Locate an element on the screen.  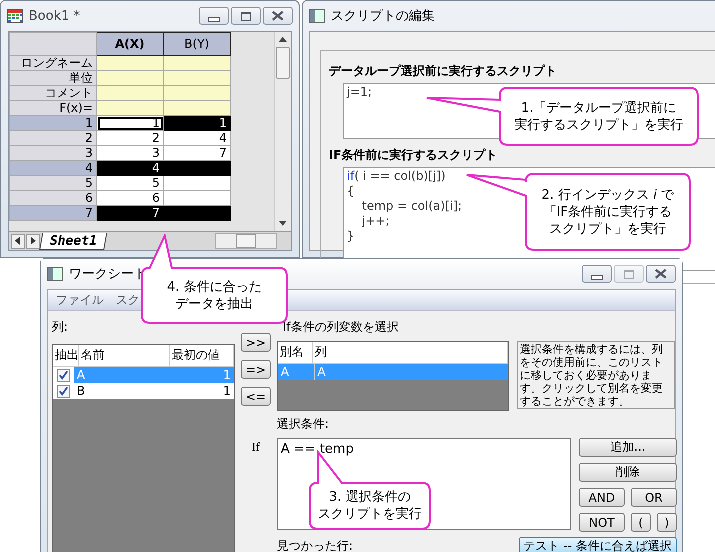
section-label: データループ選択前に実行するスクリプト is located at coordinates (443, 71).